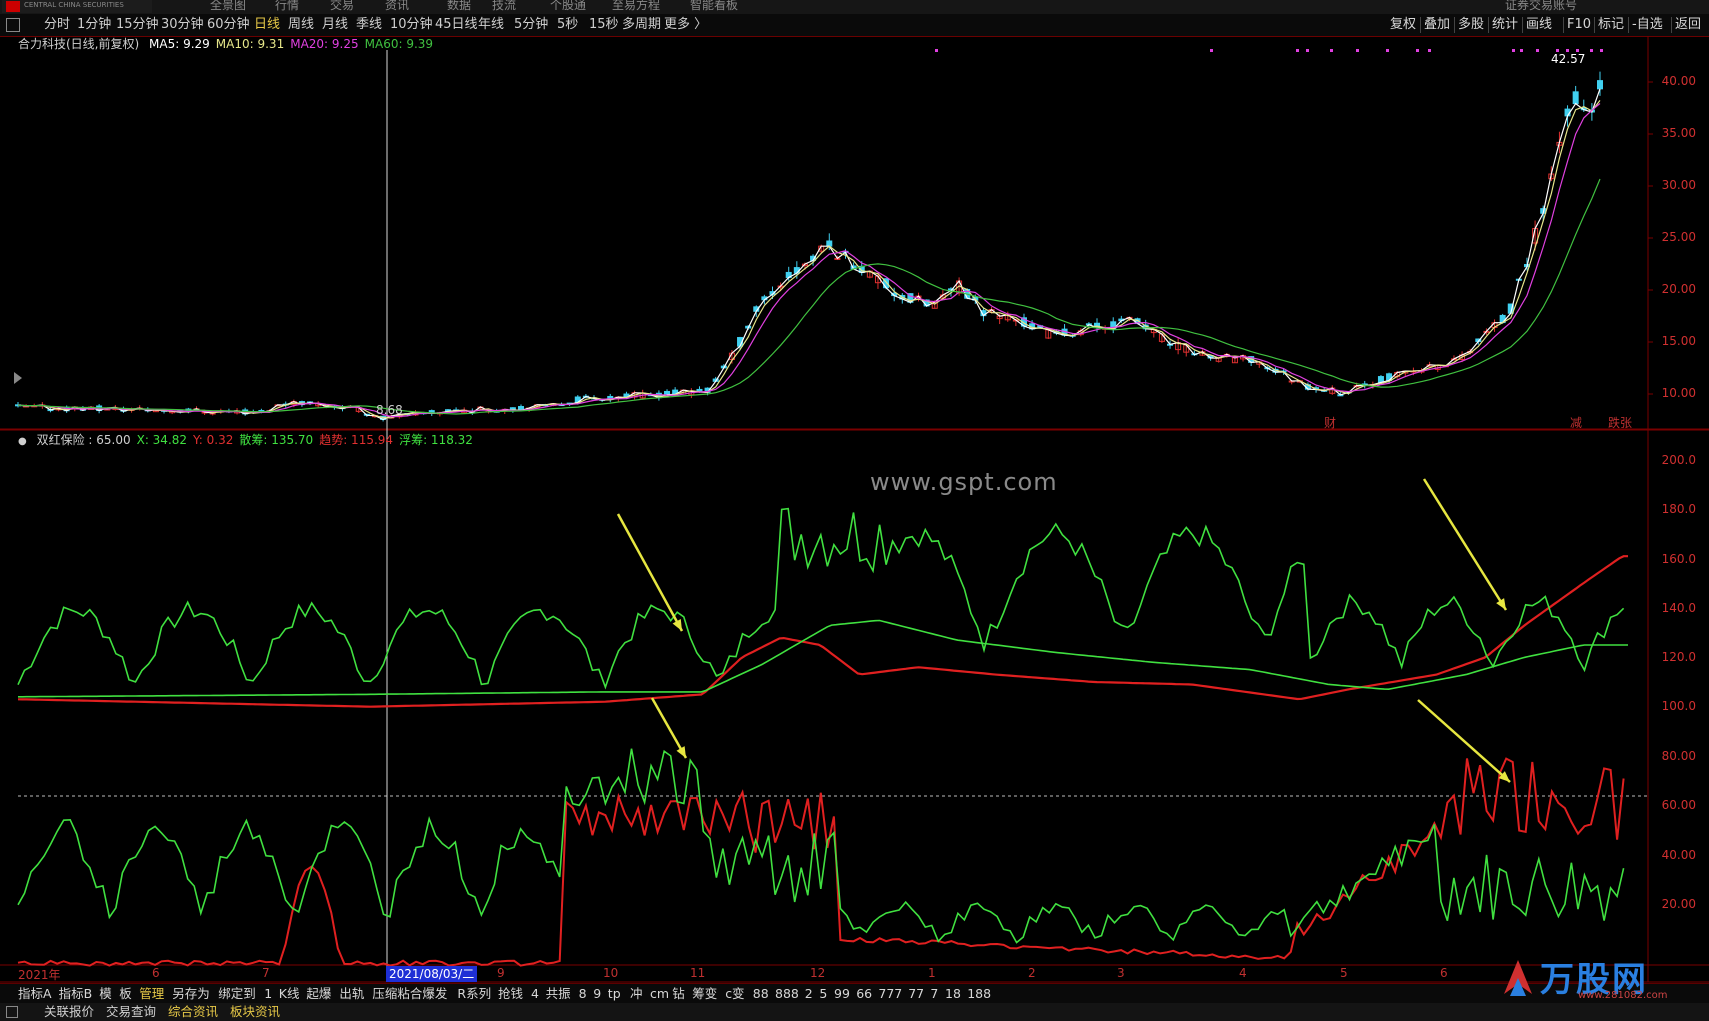 The image size is (1709, 1021). I want to click on top-menu-item: 至易方程, so click(636, 6).